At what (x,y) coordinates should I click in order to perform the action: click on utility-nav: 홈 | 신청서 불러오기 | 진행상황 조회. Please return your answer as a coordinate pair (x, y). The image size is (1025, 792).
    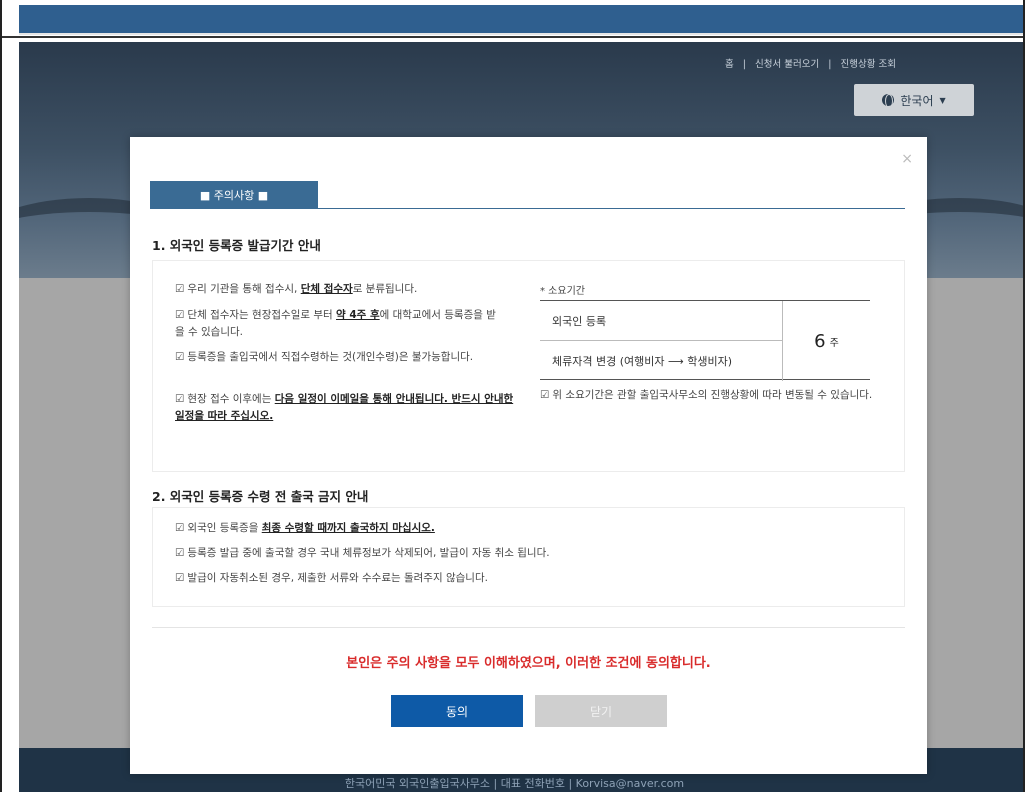
    Looking at the image, I should click on (810, 63).